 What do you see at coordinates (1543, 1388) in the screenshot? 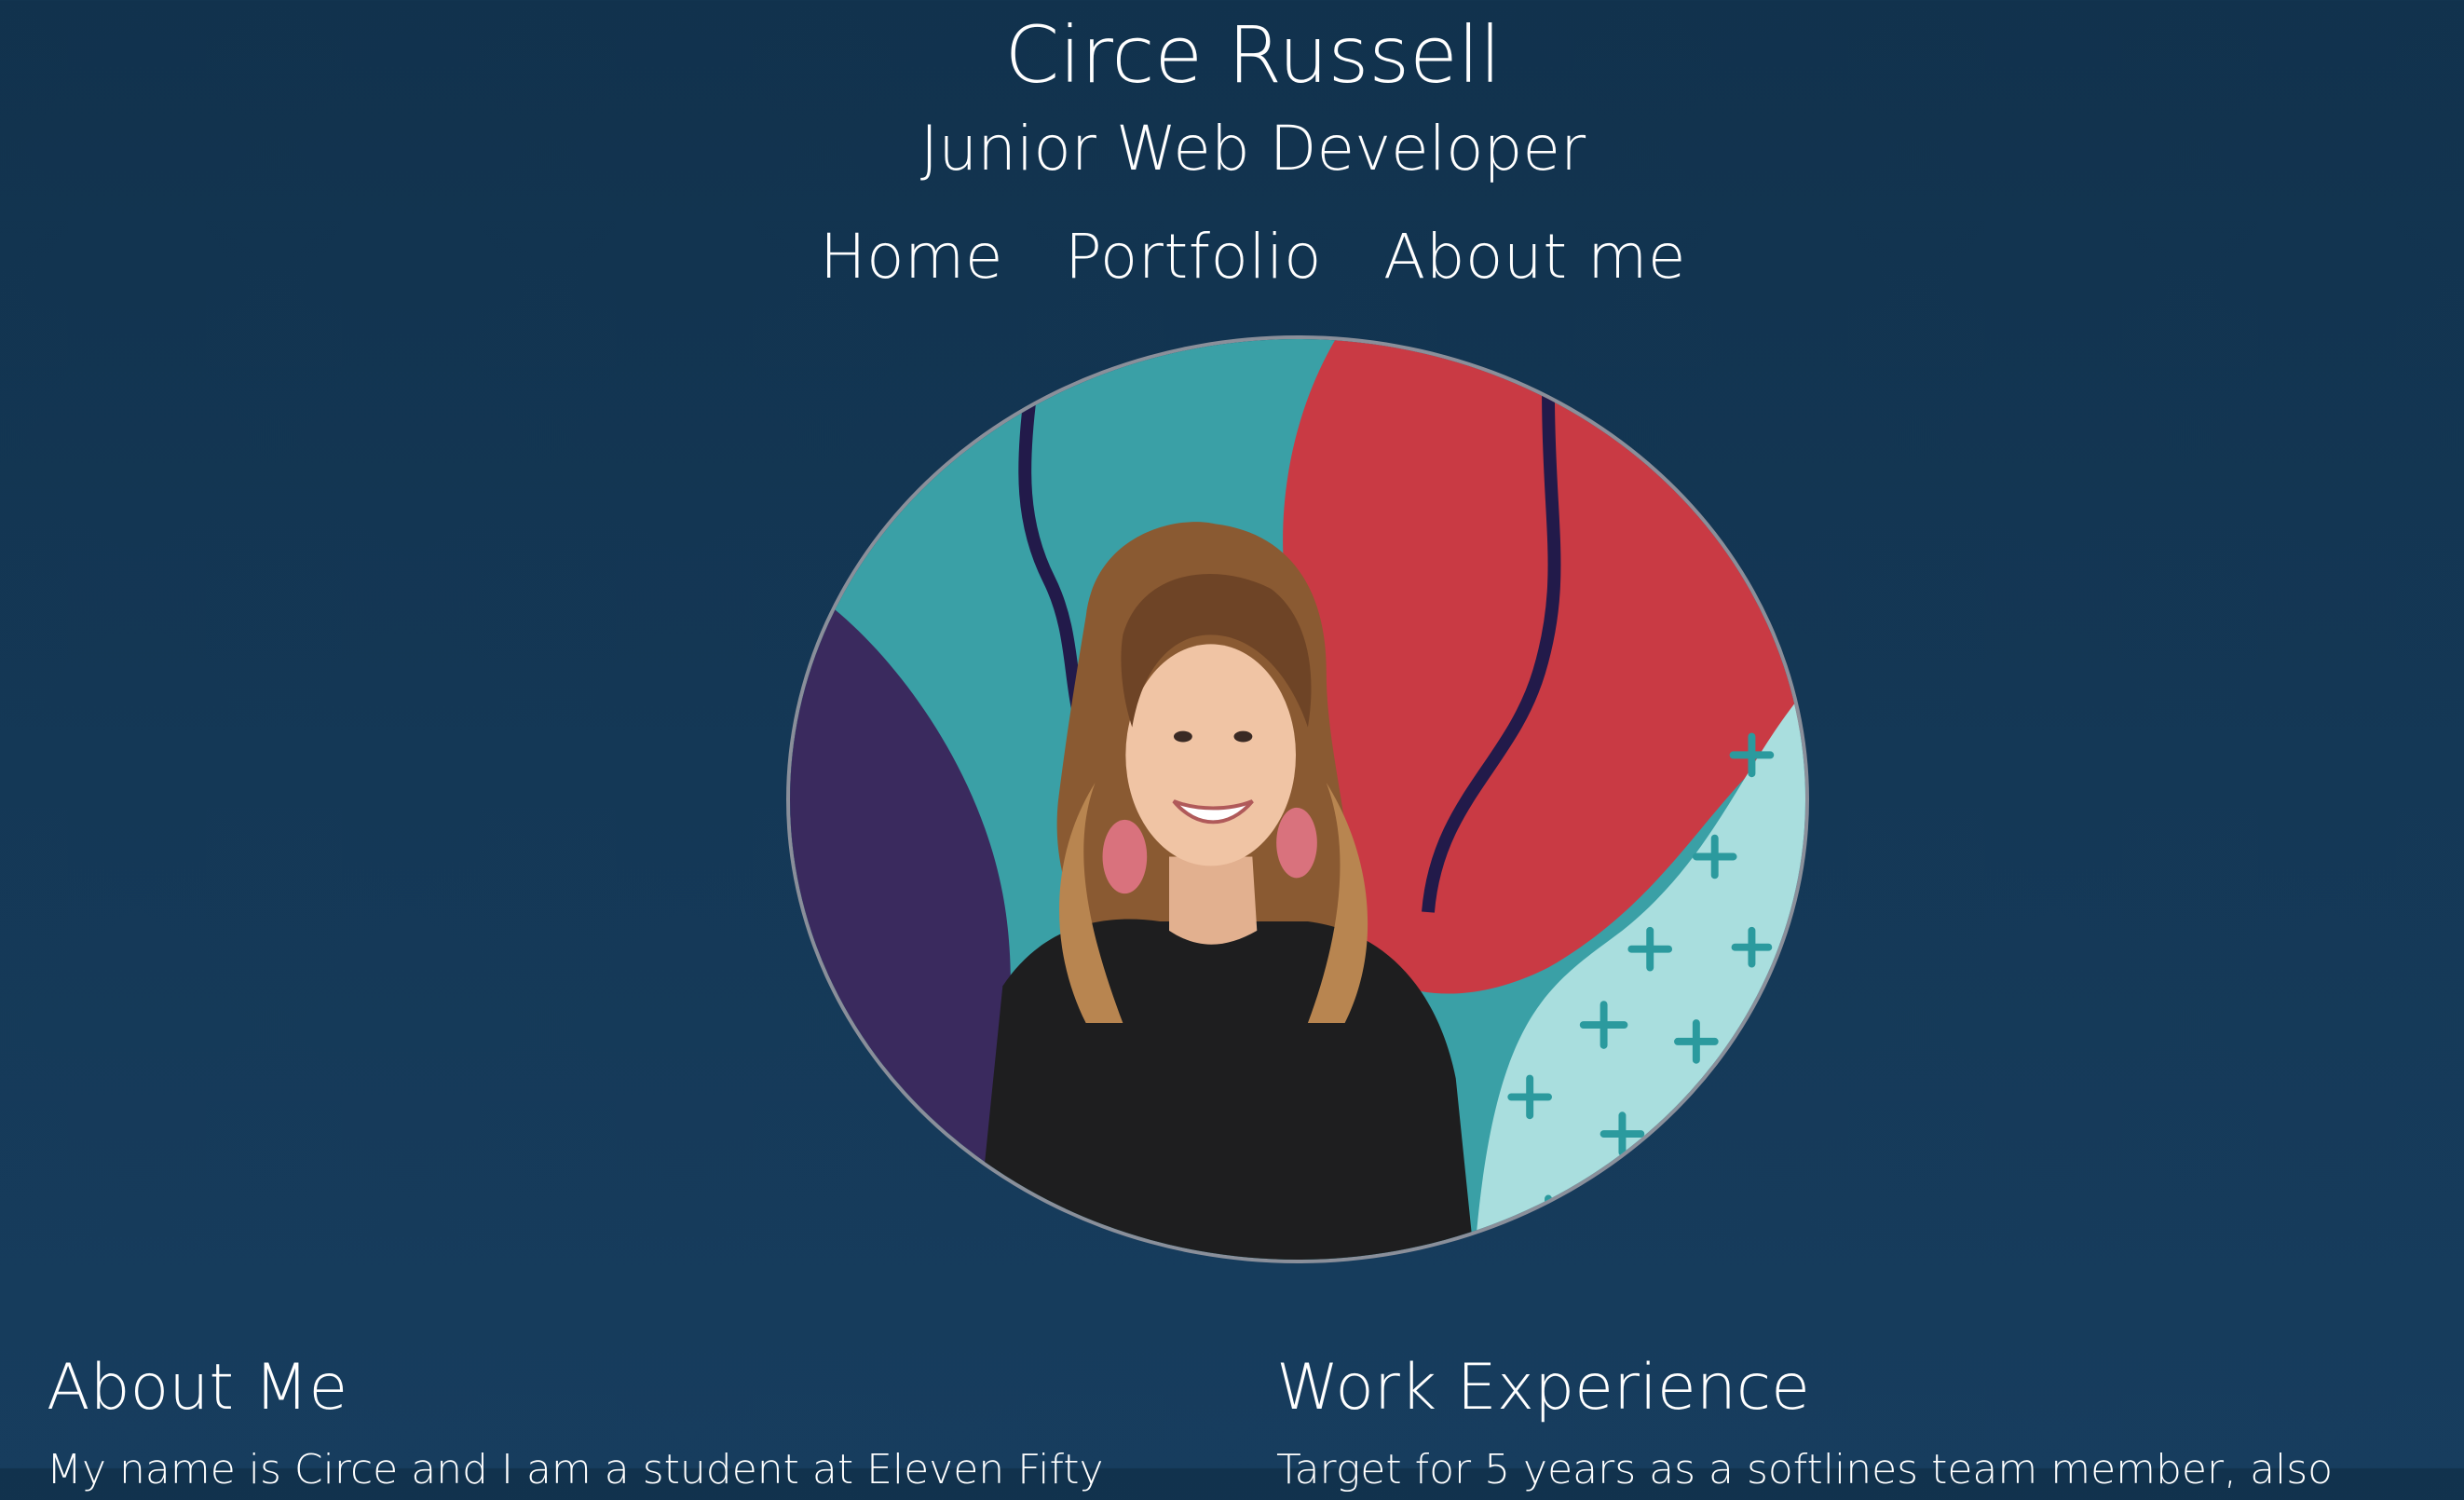
I see `work-title: Work Experience` at bounding box center [1543, 1388].